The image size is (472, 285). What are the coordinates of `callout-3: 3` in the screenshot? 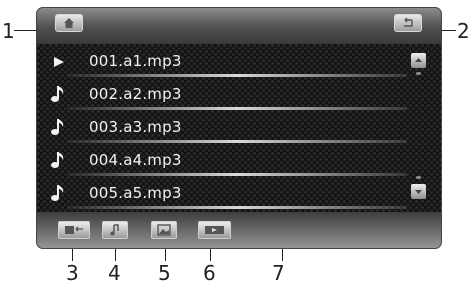 It's located at (72, 273).